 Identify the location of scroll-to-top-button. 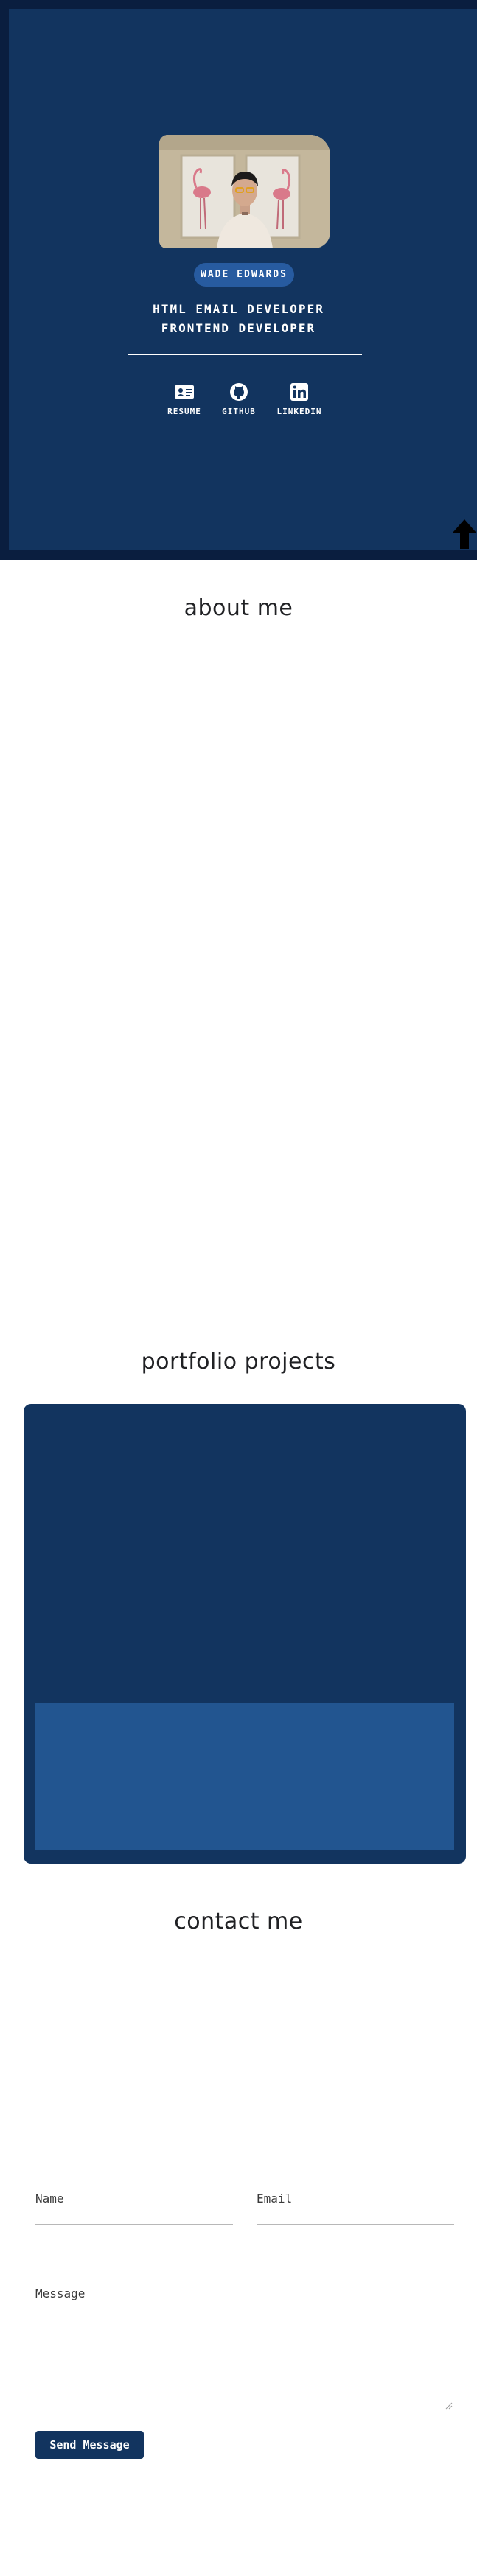
(464, 534).